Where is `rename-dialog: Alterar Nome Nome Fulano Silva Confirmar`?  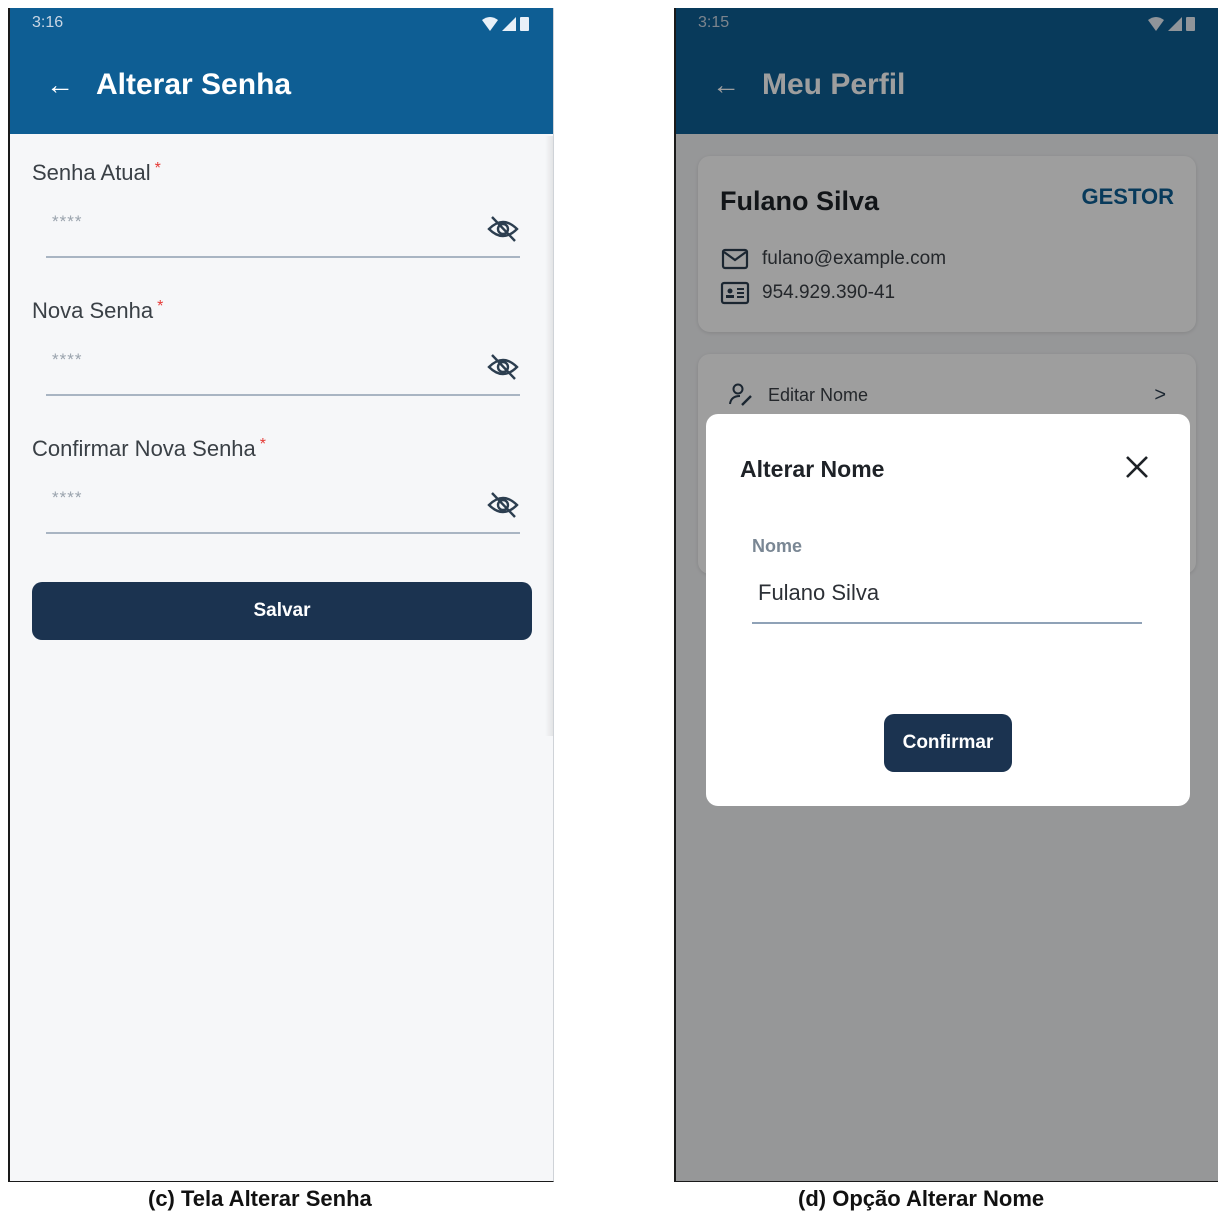
rename-dialog: Alterar Nome Nome Fulano Silva Confirmar is located at coordinates (948, 610).